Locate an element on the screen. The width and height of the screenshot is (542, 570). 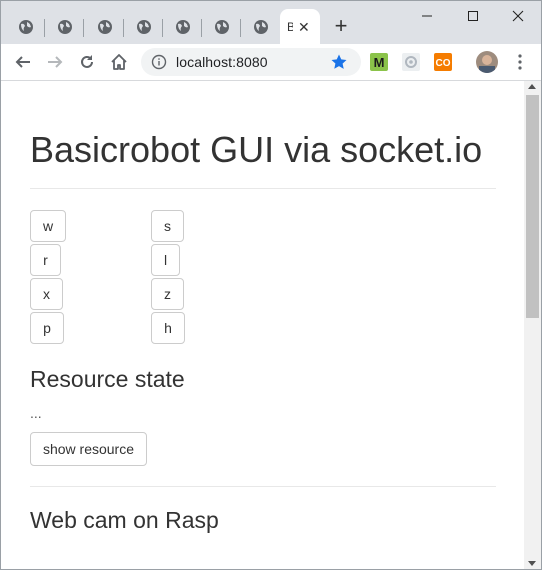
tab-strip: B ✕ + is located at coordinates (271, 22).